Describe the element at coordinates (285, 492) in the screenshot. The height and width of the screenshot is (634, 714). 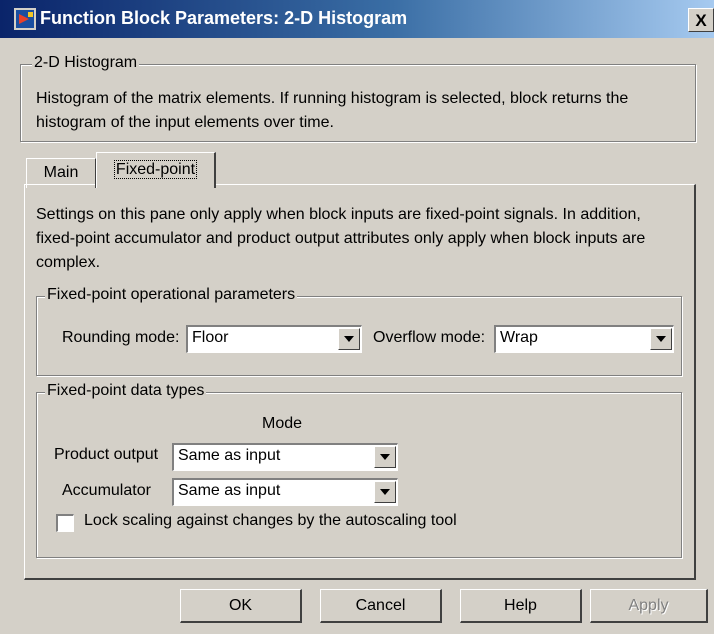
I see `accumulator-dropdown: Same as input` at that location.